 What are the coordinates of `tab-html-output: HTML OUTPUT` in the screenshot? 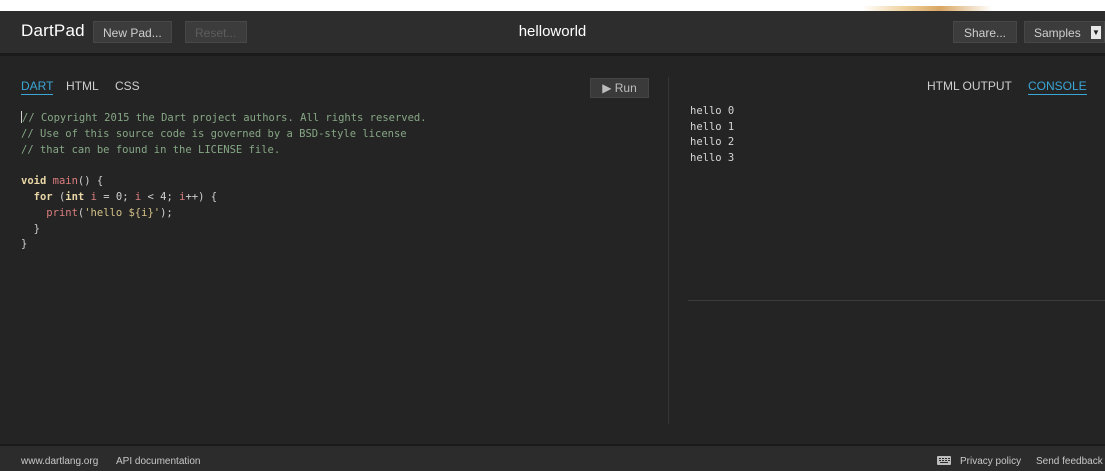 It's located at (969, 86).